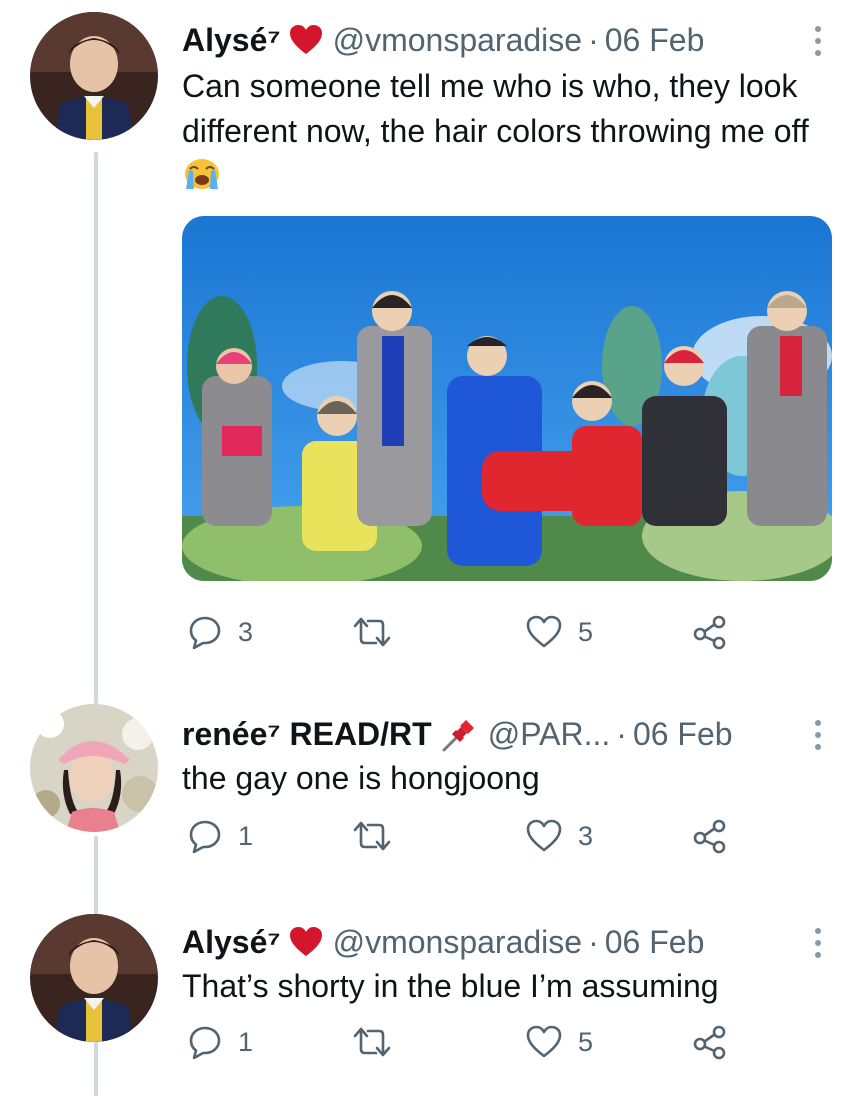 This screenshot has width=861, height=1096. Describe the element at coordinates (450, 986) in the screenshot. I see `tweet-text: That’s shorty in the blue I’m assuming` at that location.